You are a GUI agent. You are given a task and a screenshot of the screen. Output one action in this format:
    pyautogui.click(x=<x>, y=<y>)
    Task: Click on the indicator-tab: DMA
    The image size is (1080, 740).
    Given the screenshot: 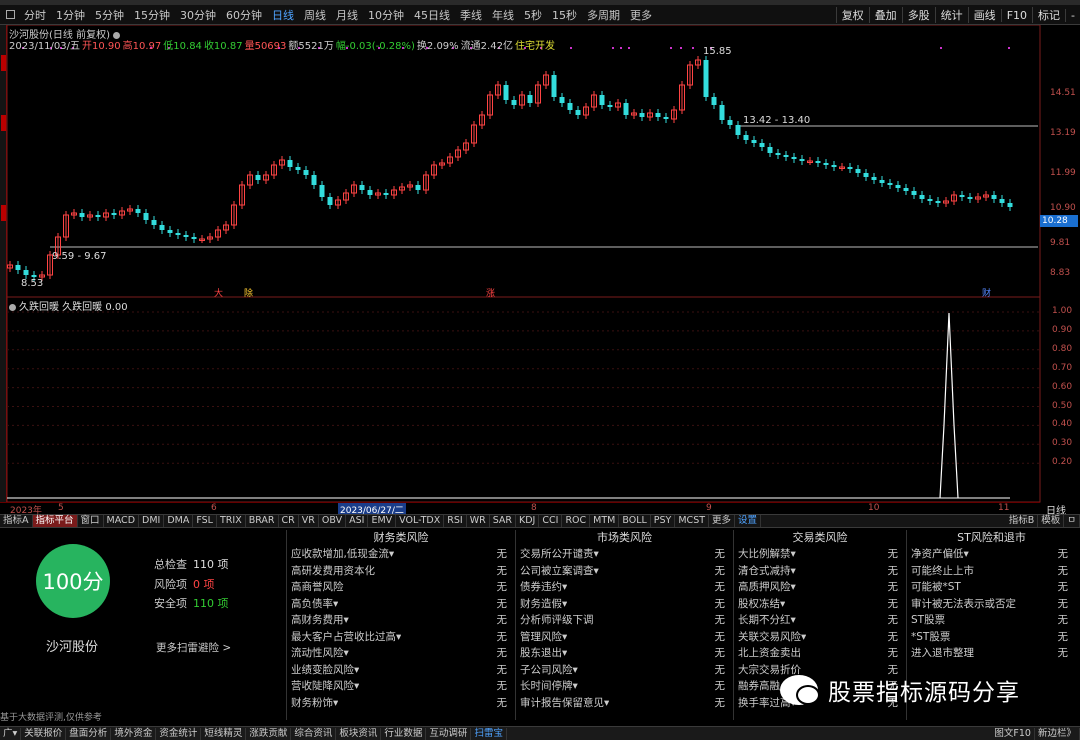 What is the action you would take?
    pyautogui.click(x=179, y=521)
    